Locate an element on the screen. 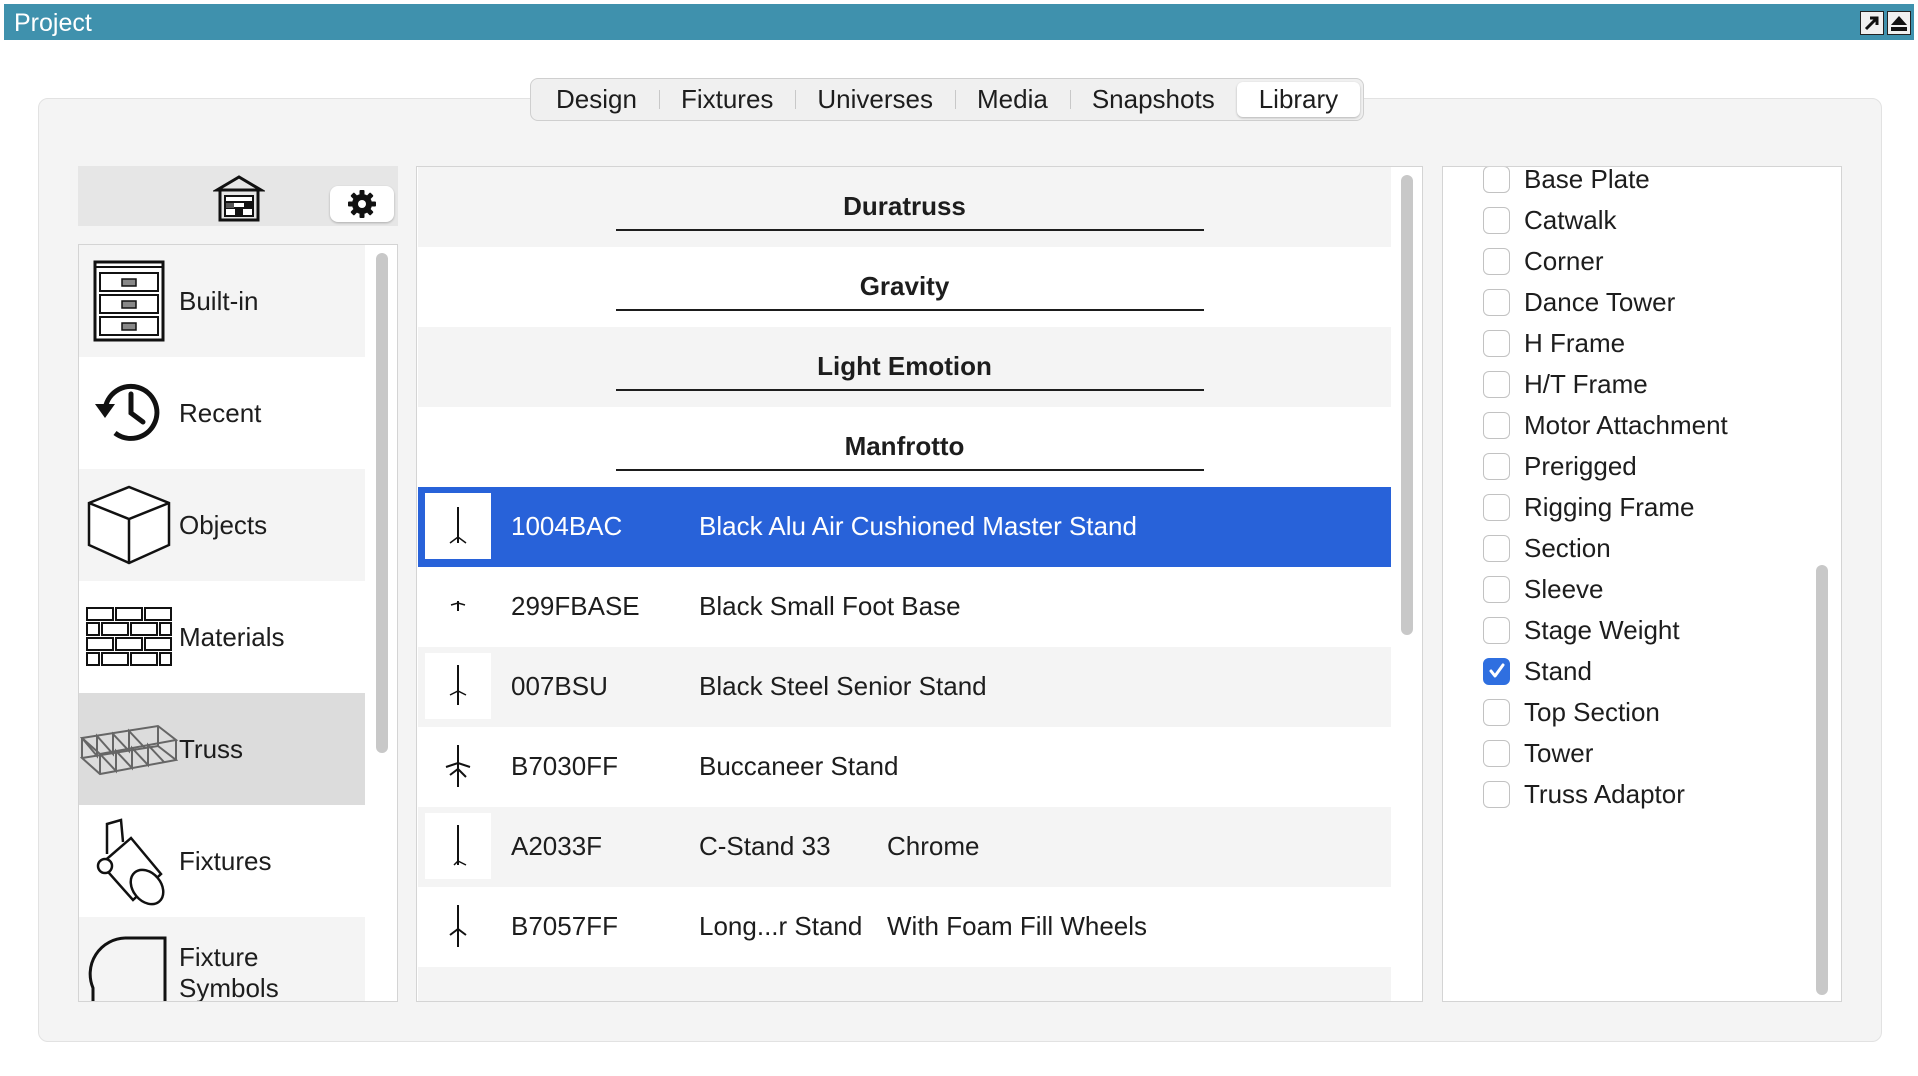 This screenshot has width=1918, height=1076. filter-section: Section is located at coordinates (1547, 548).